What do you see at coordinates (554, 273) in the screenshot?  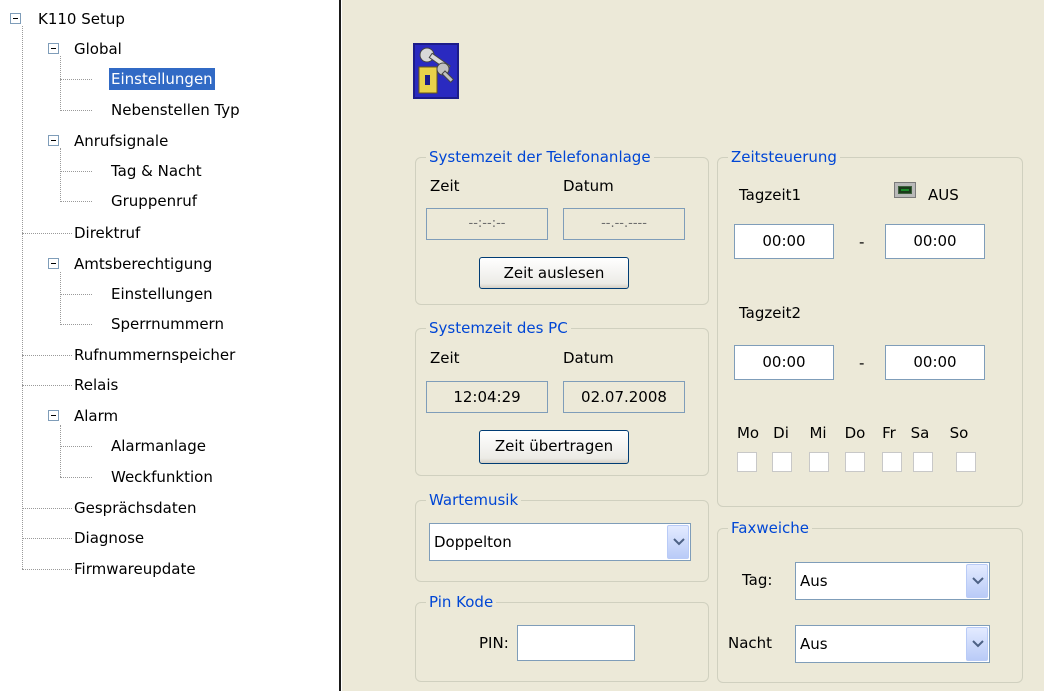 I see `zeit-auslesen-button: Zeit auslesen` at bounding box center [554, 273].